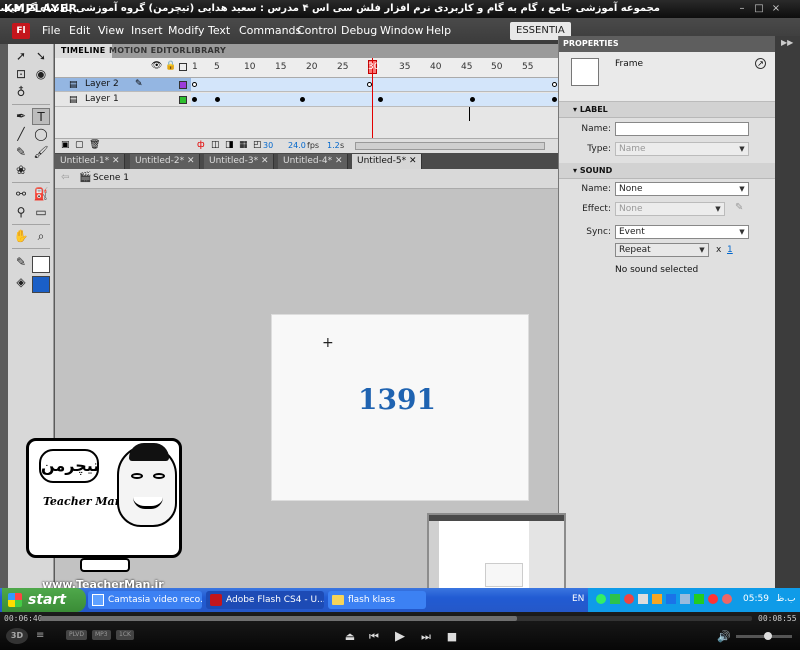 The height and width of the screenshot is (650, 800). I want to click on outline-icon, so click(183, 67).